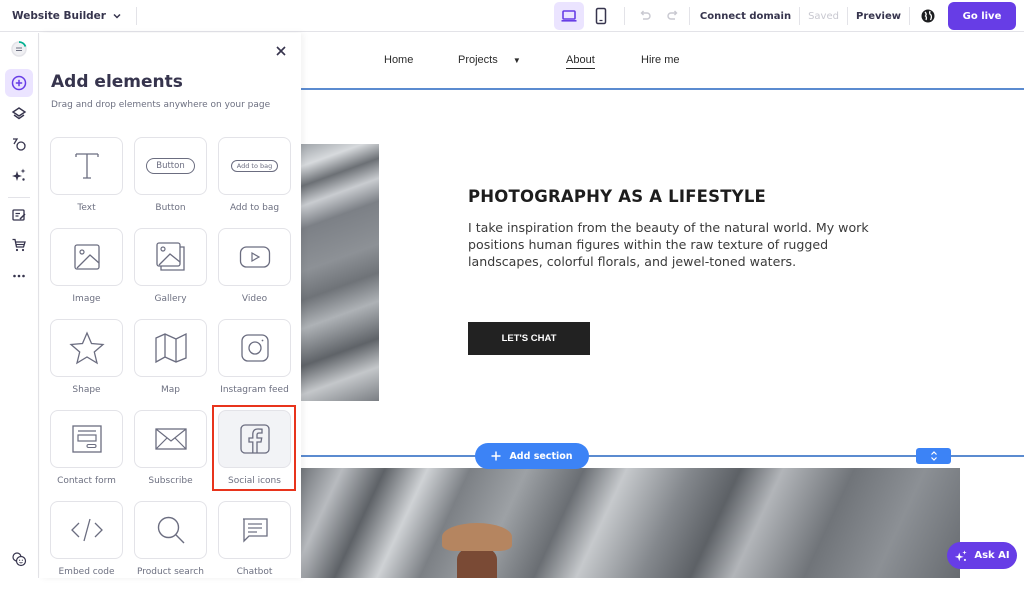 The image size is (1024, 592). What do you see at coordinates (745, 16) in the screenshot?
I see `connect-domain-button: Connect domain` at bounding box center [745, 16].